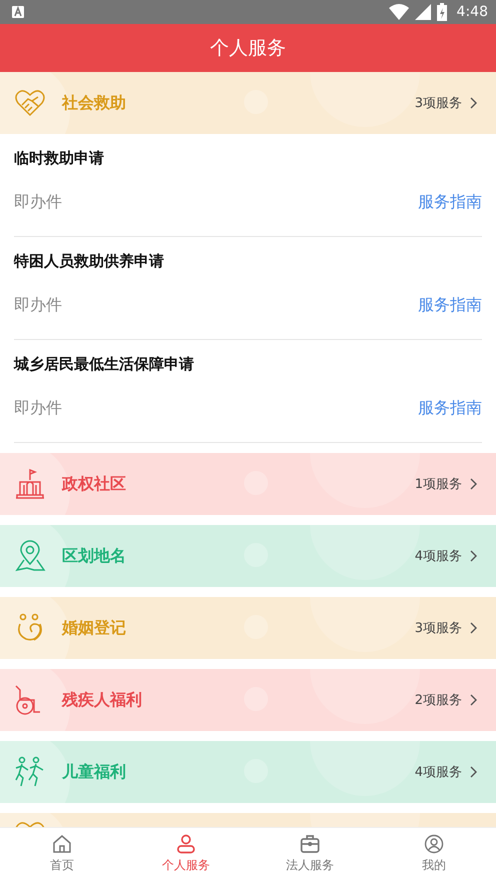 The width and height of the screenshot is (496, 880). What do you see at coordinates (438, 484) in the screenshot?
I see `service-count: 1项服务` at bounding box center [438, 484].